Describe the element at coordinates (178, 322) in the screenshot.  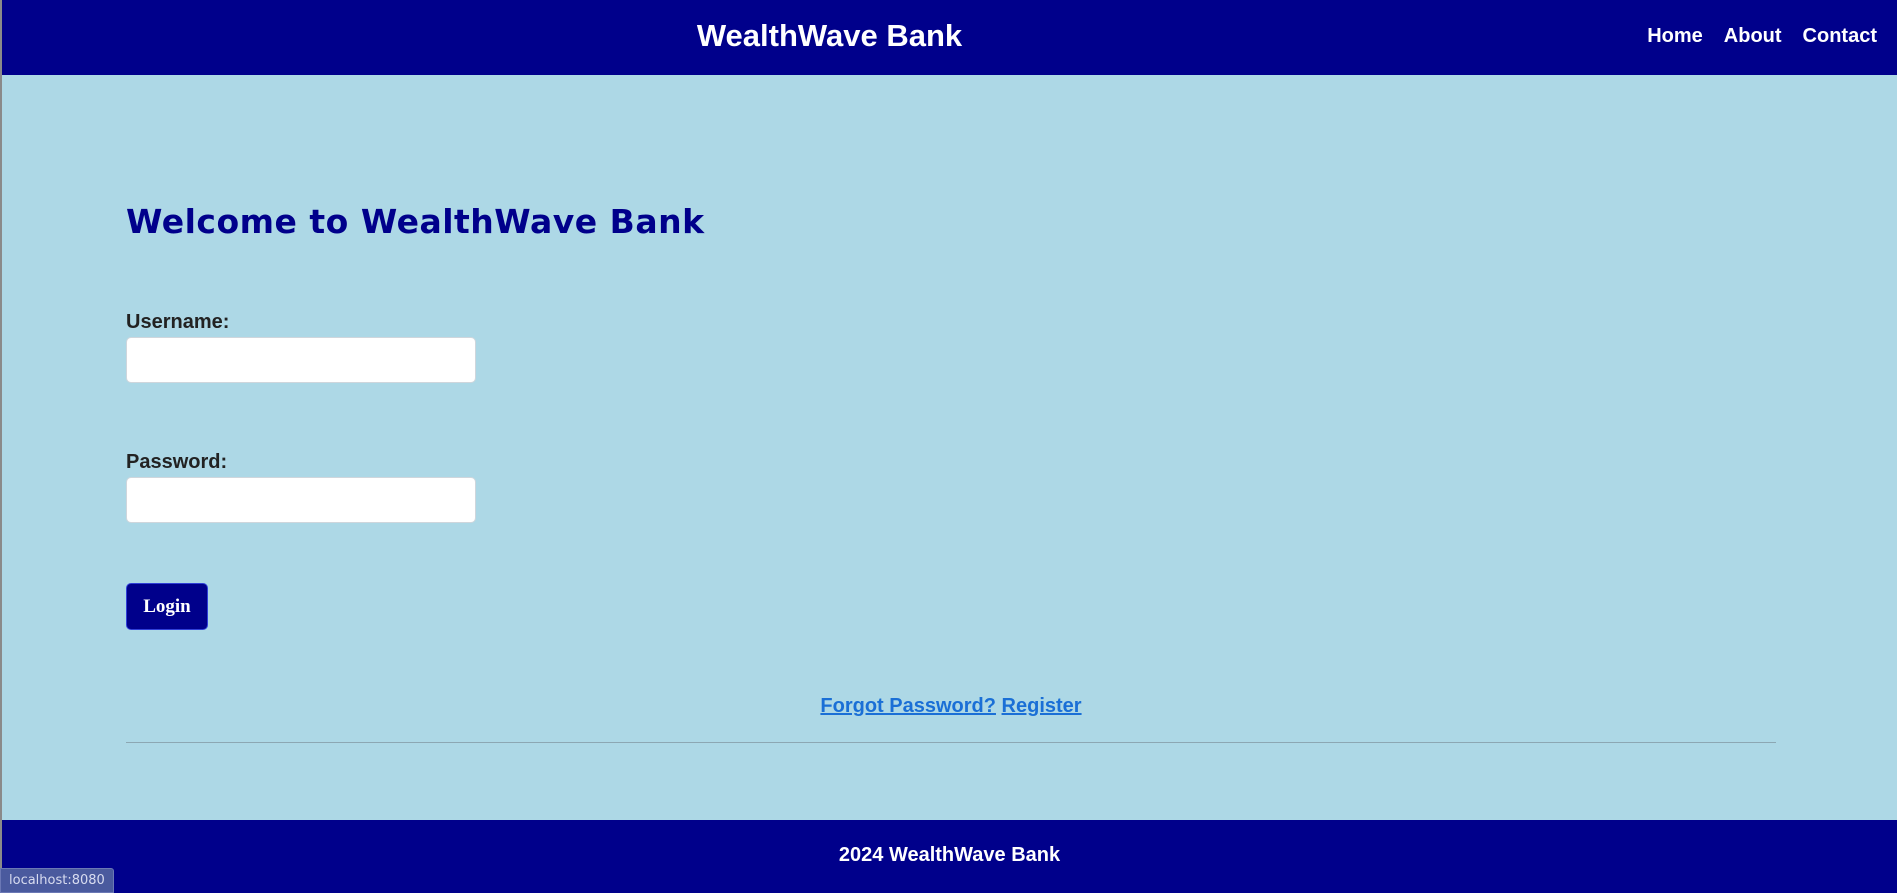
I see `username-label: Username:` at that location.